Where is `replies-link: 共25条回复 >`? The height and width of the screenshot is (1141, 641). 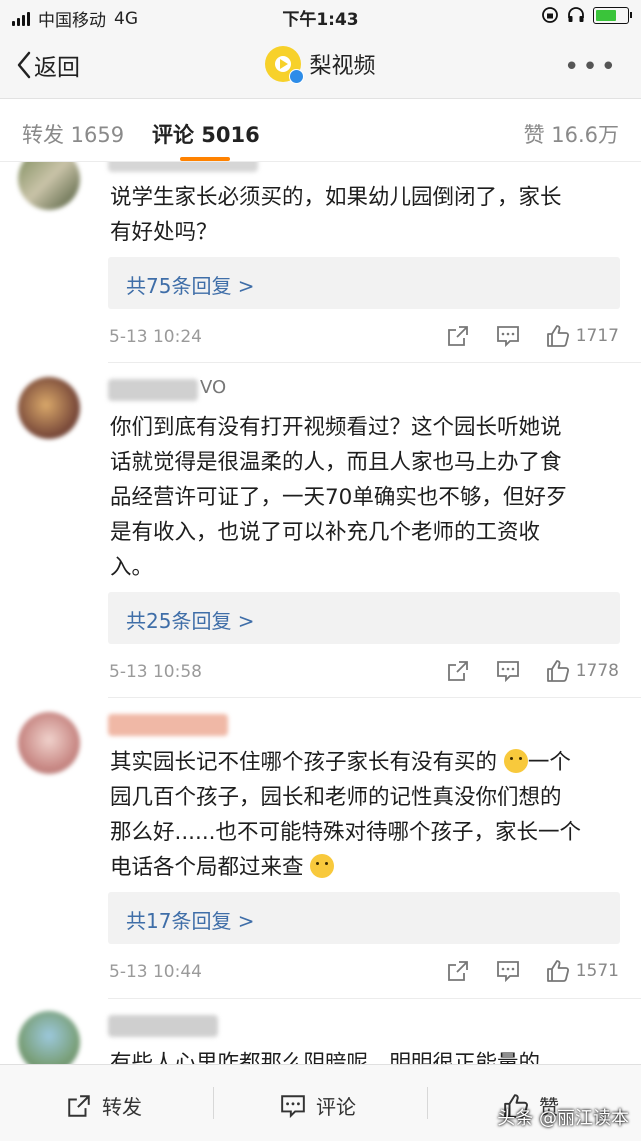 replies-link: 共25条回复 > is located at coordinates (190, 619).